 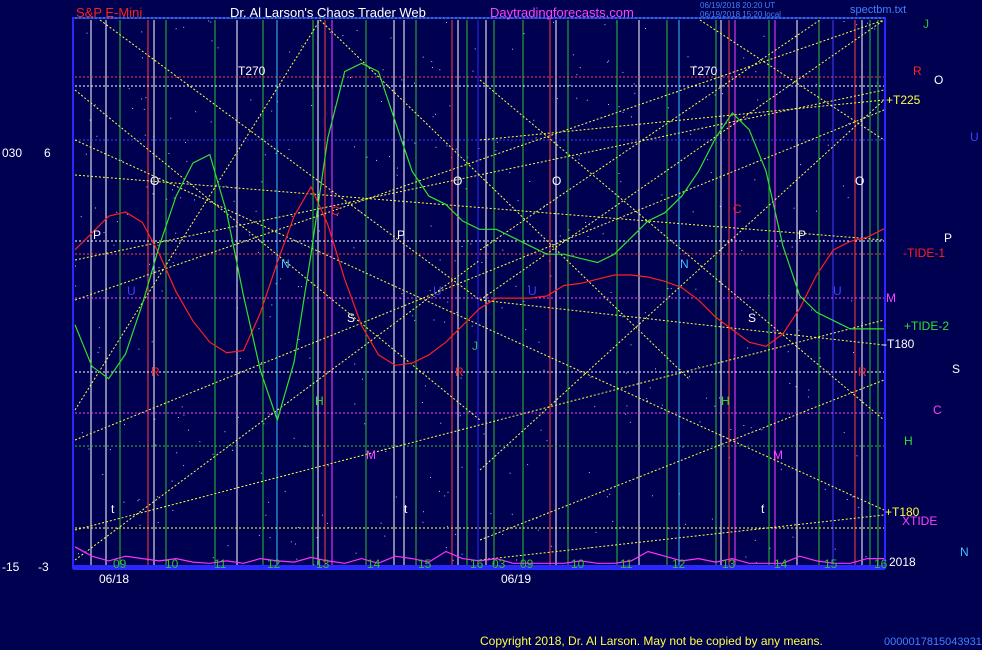 I want to click on label-m-2: M, so click(x=778, y=455).